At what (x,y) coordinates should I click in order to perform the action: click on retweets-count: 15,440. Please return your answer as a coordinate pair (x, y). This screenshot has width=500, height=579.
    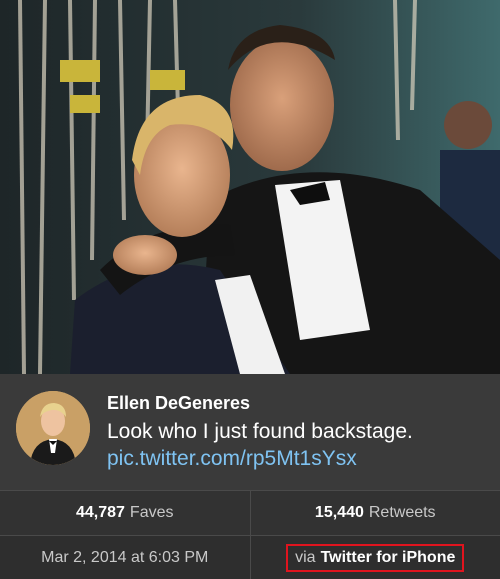
    Looking at the image, I should click on (339, 512).